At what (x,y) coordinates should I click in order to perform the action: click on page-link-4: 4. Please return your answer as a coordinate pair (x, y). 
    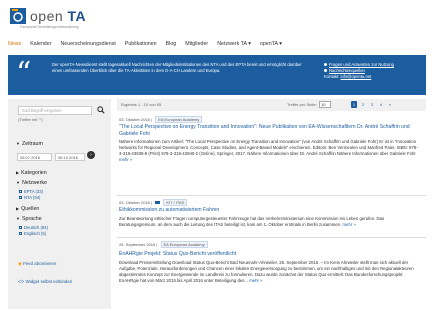
    Looking at the image, I should click on (381, 104).